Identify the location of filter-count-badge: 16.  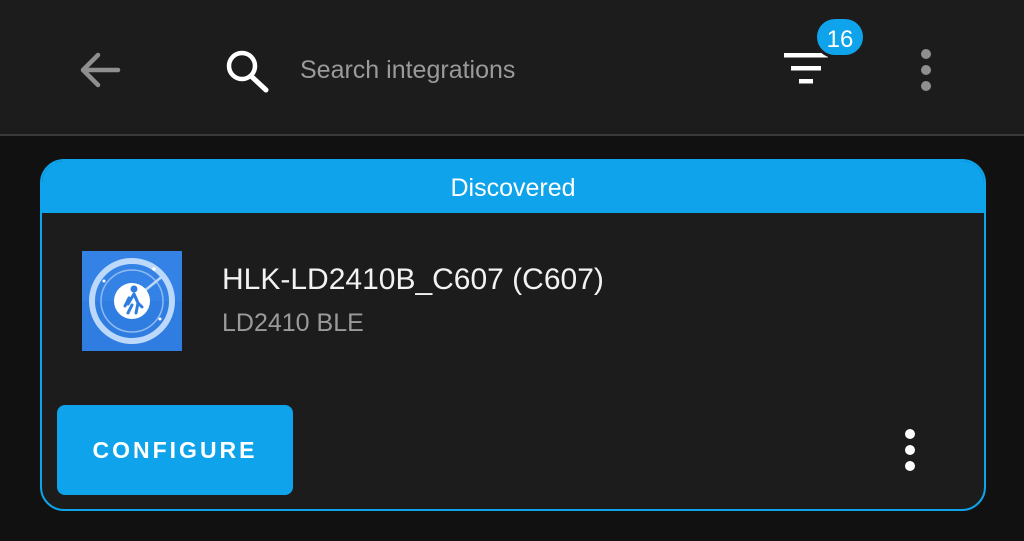
(840, 37).